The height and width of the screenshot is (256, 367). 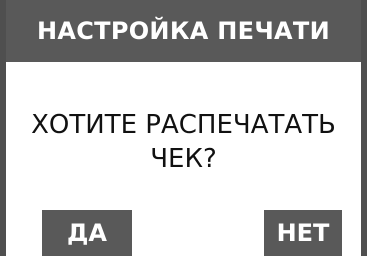 What do you see at coordinates (87, 233) in the screenshot?
I see `yes-button: ДА` at bounding box center [87, 233].